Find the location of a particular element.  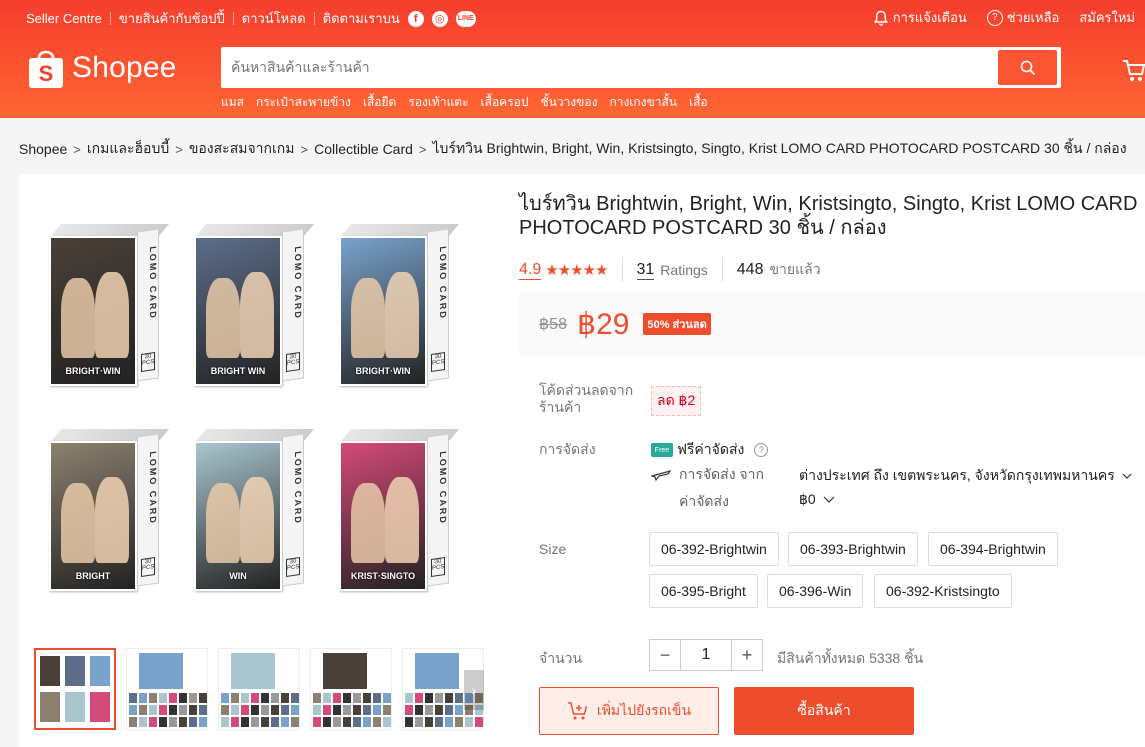

current-price: ฿29 is located at coordinates (603, 324).